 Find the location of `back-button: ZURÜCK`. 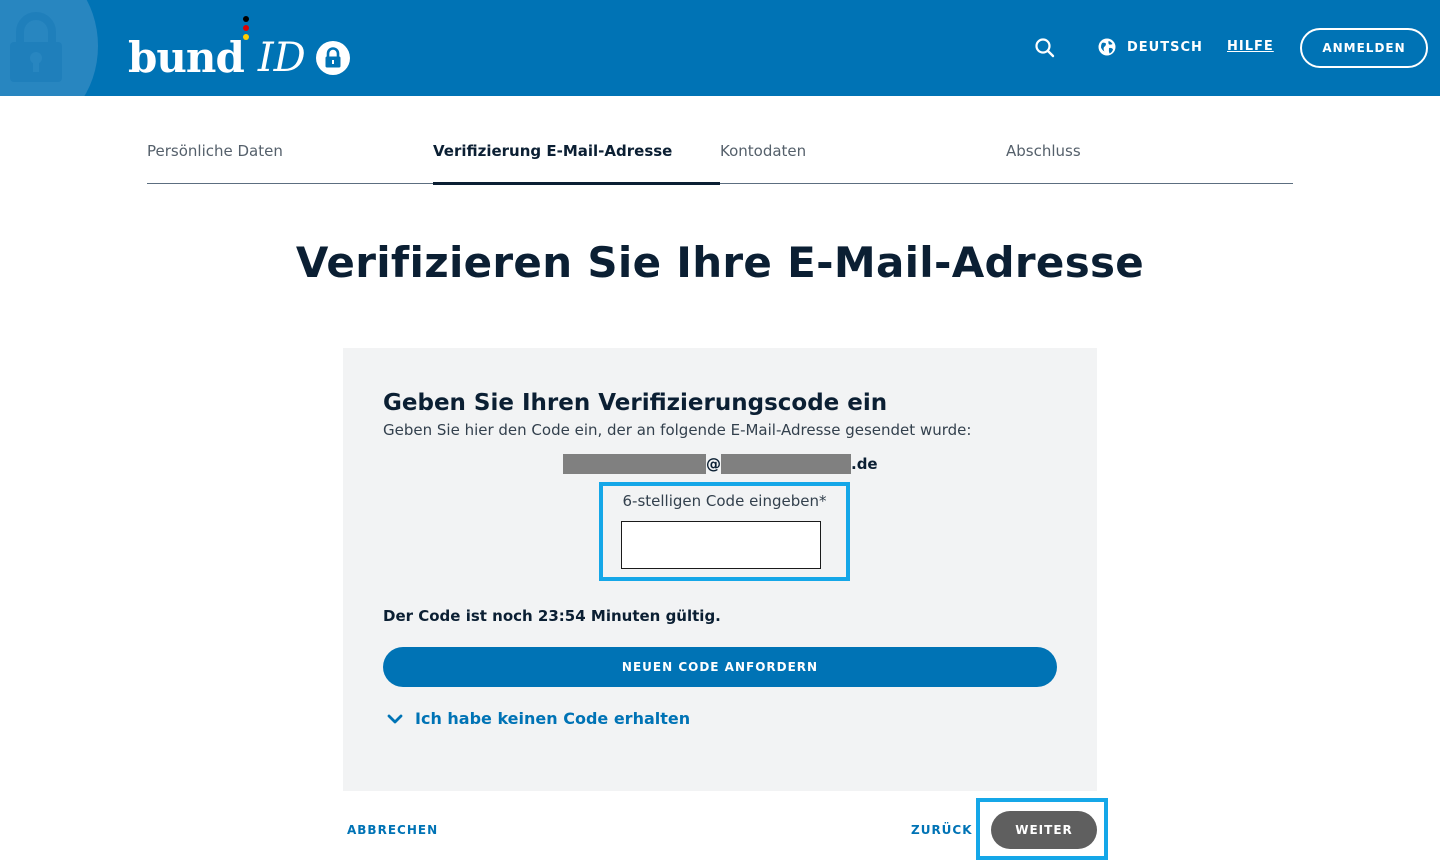

back-button: ZURÜCK is located at coordinates (942, 830).